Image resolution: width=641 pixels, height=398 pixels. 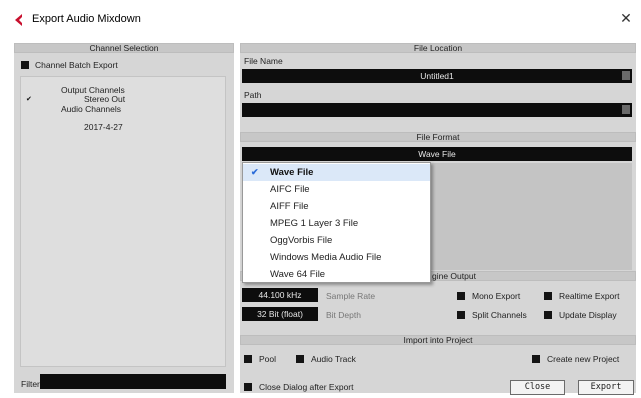 What do you see at coordinates (626, 18) in the screenshot?
I see `close-window-icon: ✕` at bounding box center [626, 18].